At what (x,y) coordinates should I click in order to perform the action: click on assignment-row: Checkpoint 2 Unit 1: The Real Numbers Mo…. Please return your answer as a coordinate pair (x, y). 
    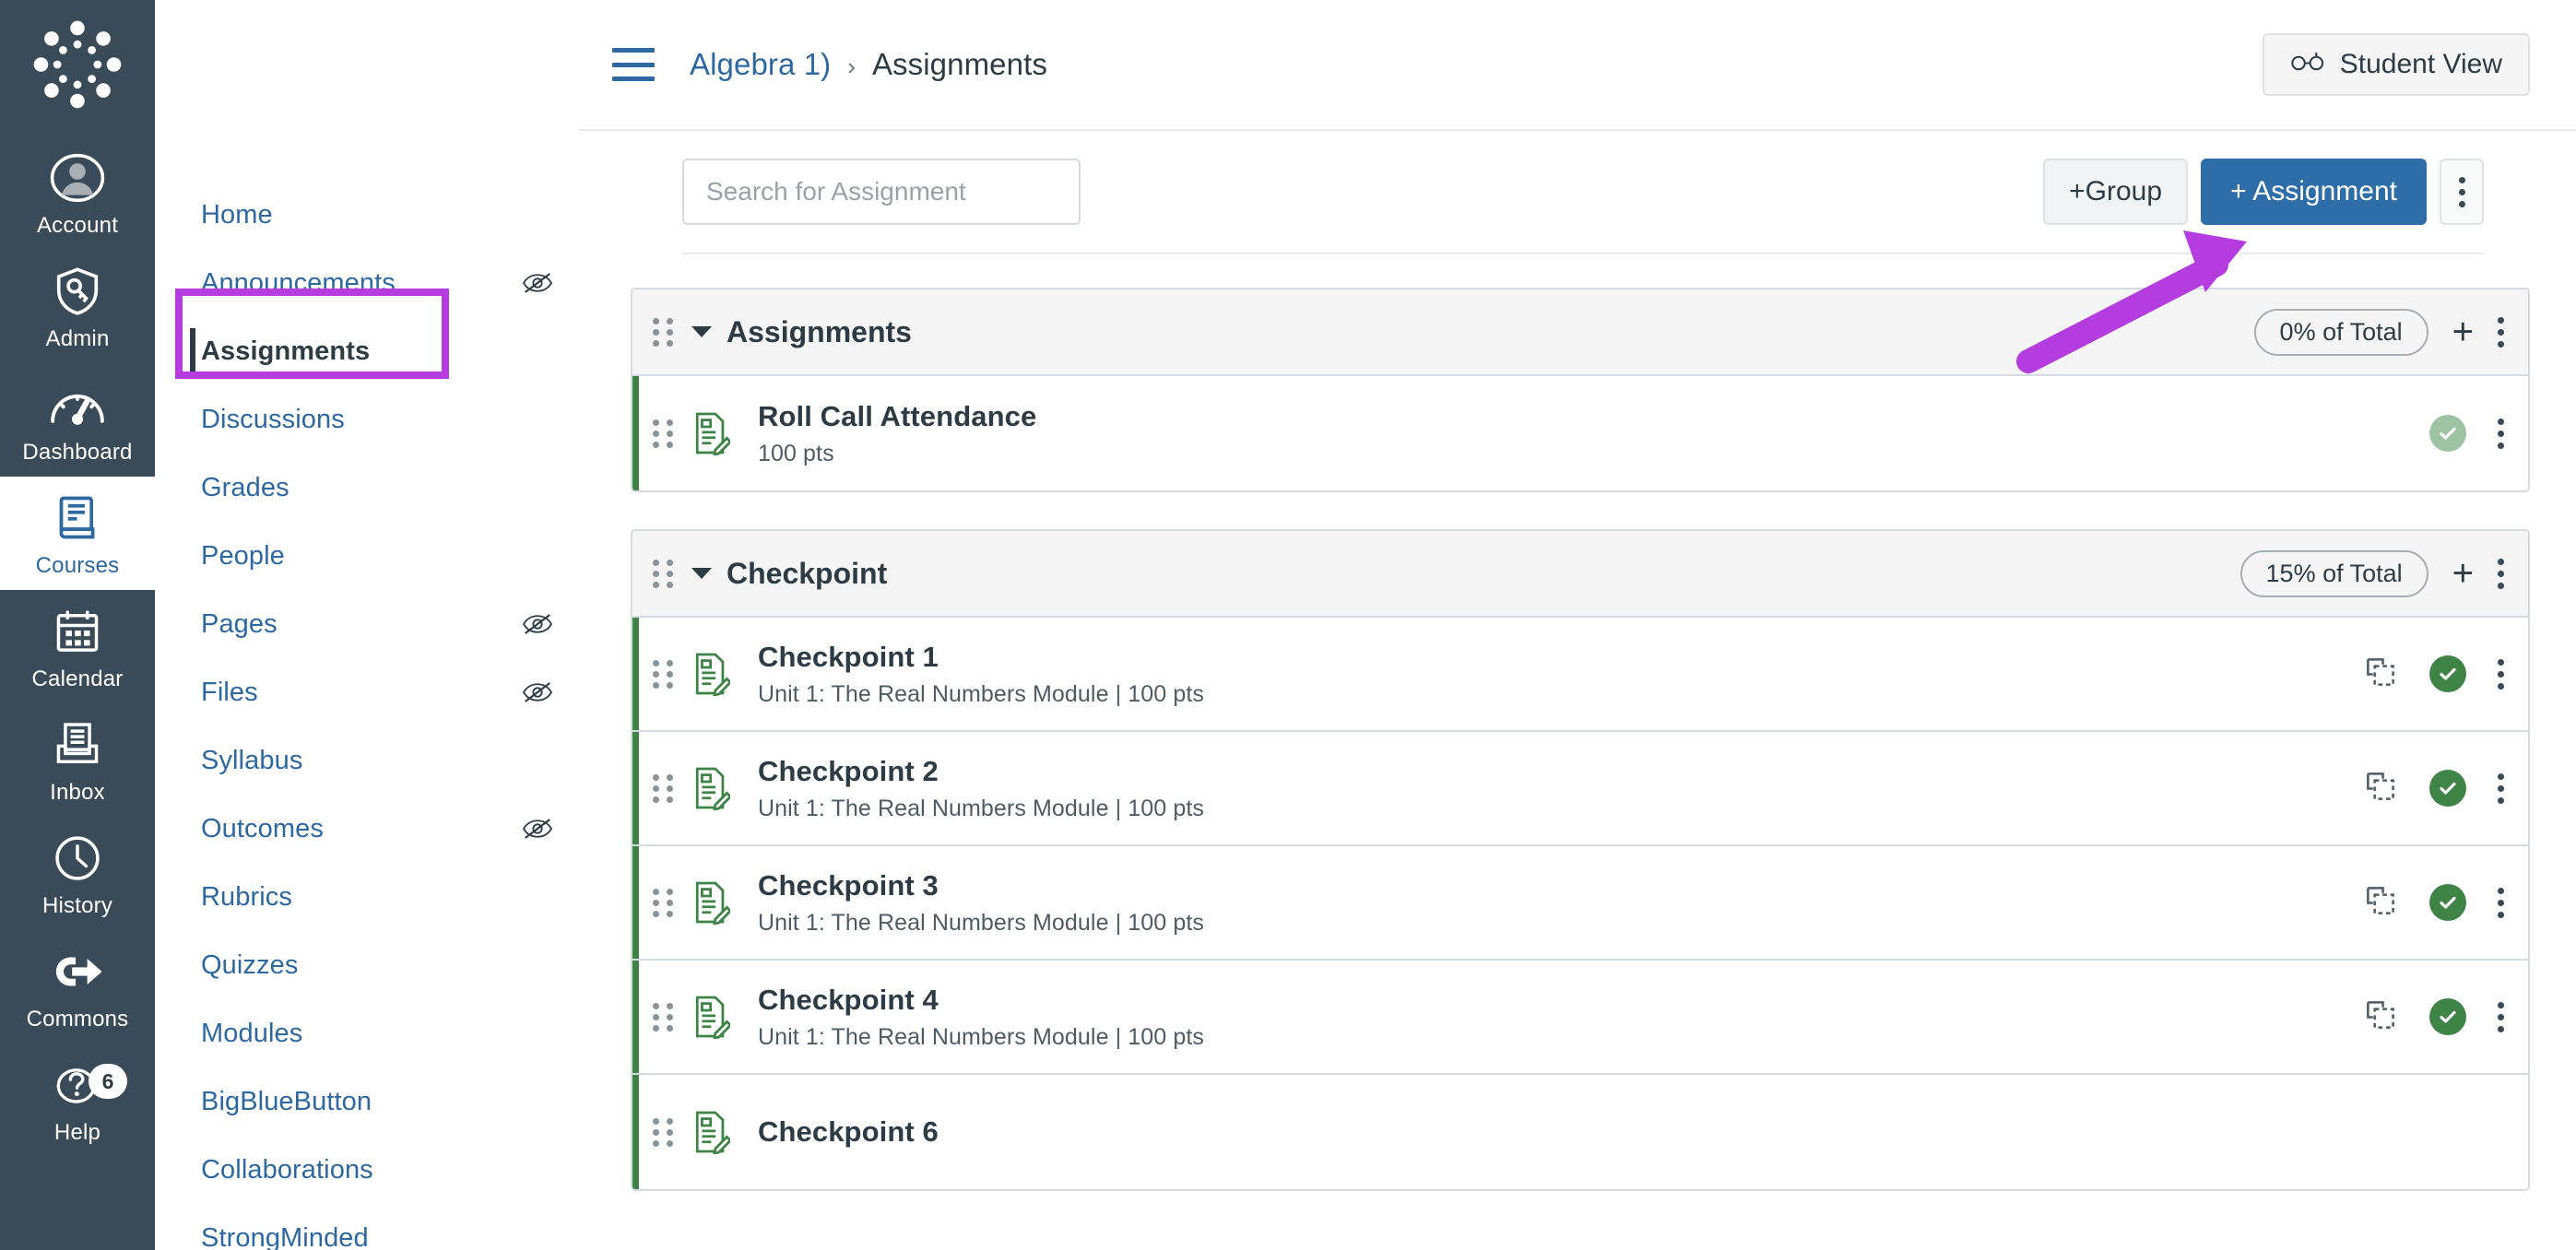
    Looking at the image, I should click on (1580, 789).